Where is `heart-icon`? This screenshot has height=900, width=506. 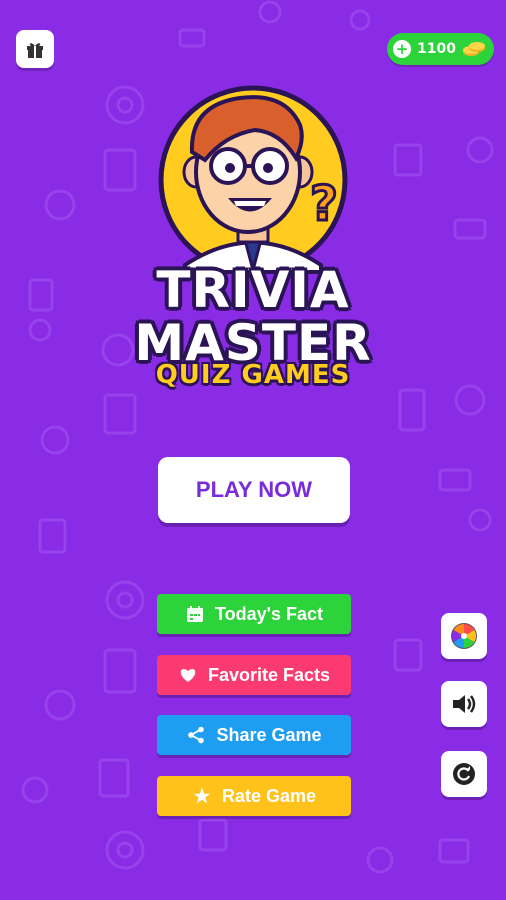
heart-icon is located at coordinates (188, 675).